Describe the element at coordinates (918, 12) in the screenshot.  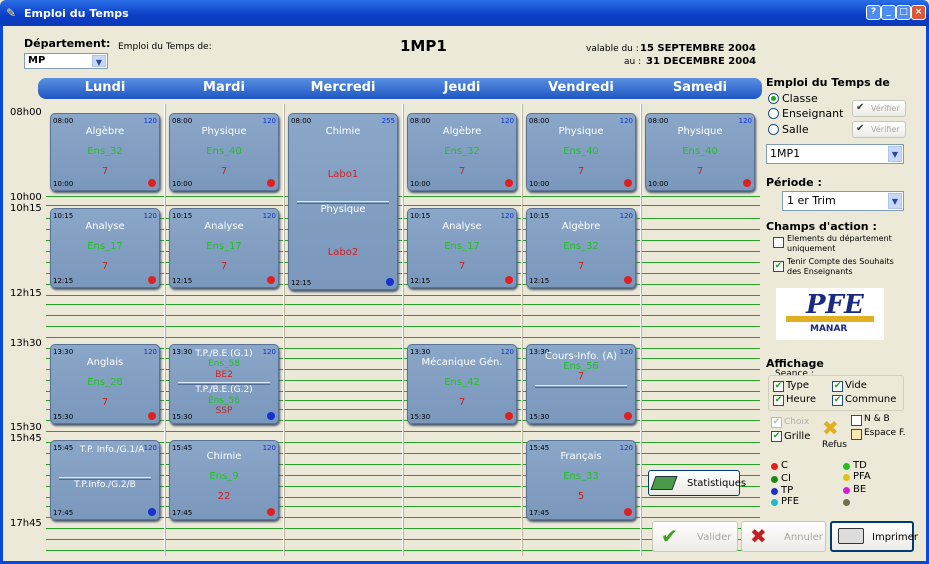
I see `close-button: ×` at that location.